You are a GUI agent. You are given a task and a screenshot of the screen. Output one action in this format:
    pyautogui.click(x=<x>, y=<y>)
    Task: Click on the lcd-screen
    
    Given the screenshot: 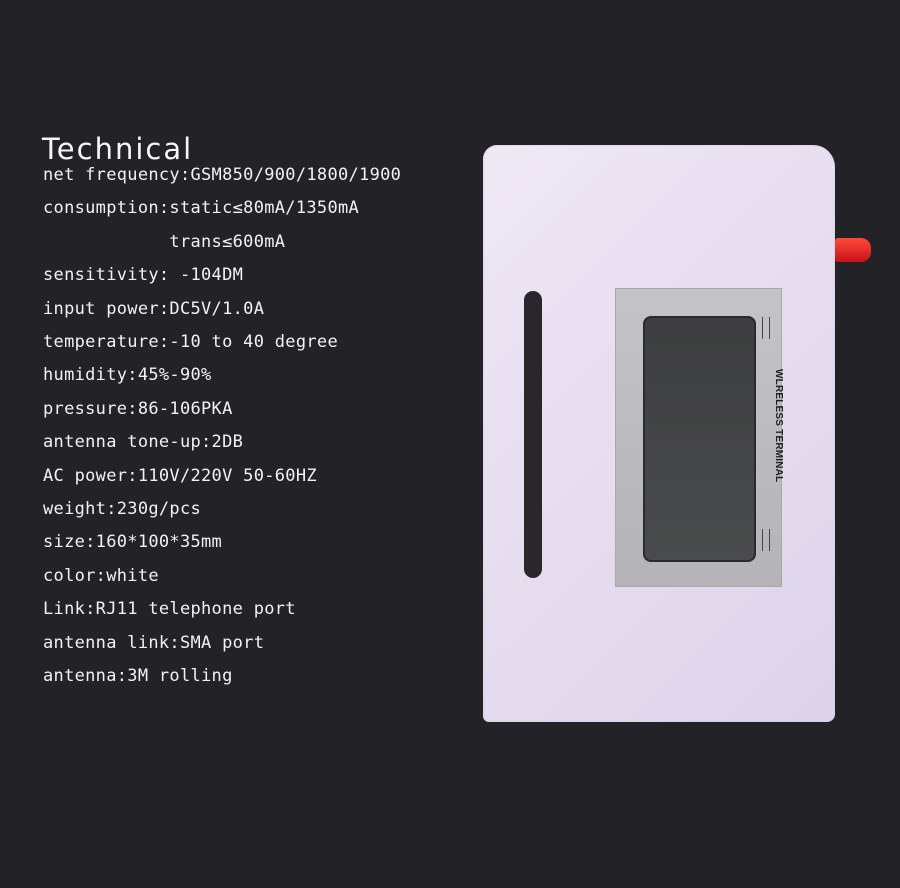 What is the action you would take?
    pyautogui.click(x=699, y=439)
    